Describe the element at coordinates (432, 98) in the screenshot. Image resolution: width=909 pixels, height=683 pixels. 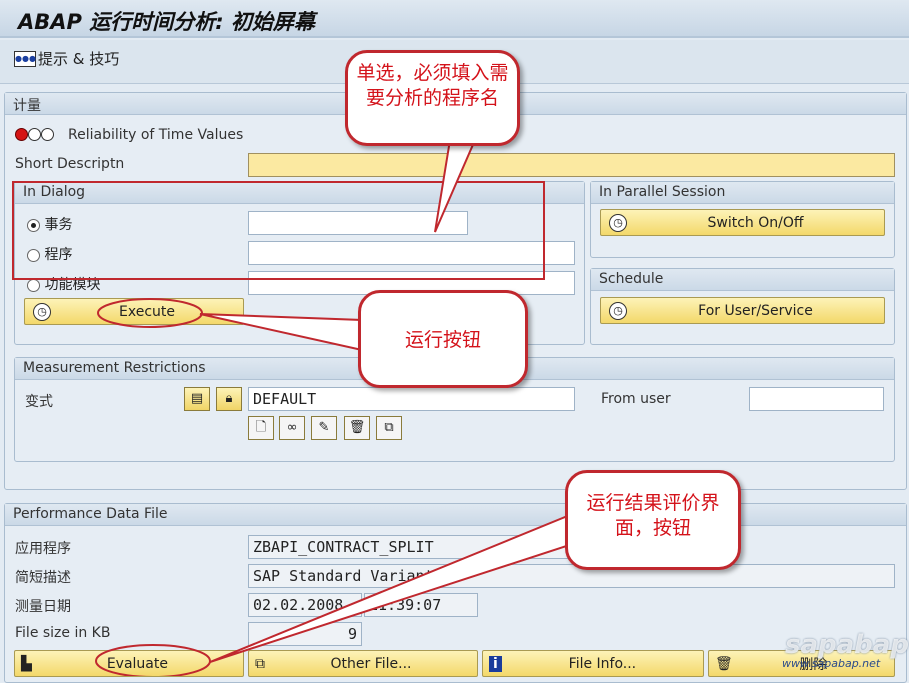
I see `callout-radio-note: 单选，必须填入需要分析的程序名` at that location.